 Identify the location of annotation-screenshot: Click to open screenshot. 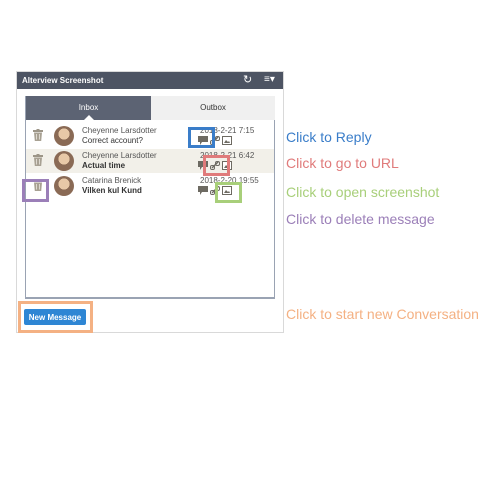
(363, 192).